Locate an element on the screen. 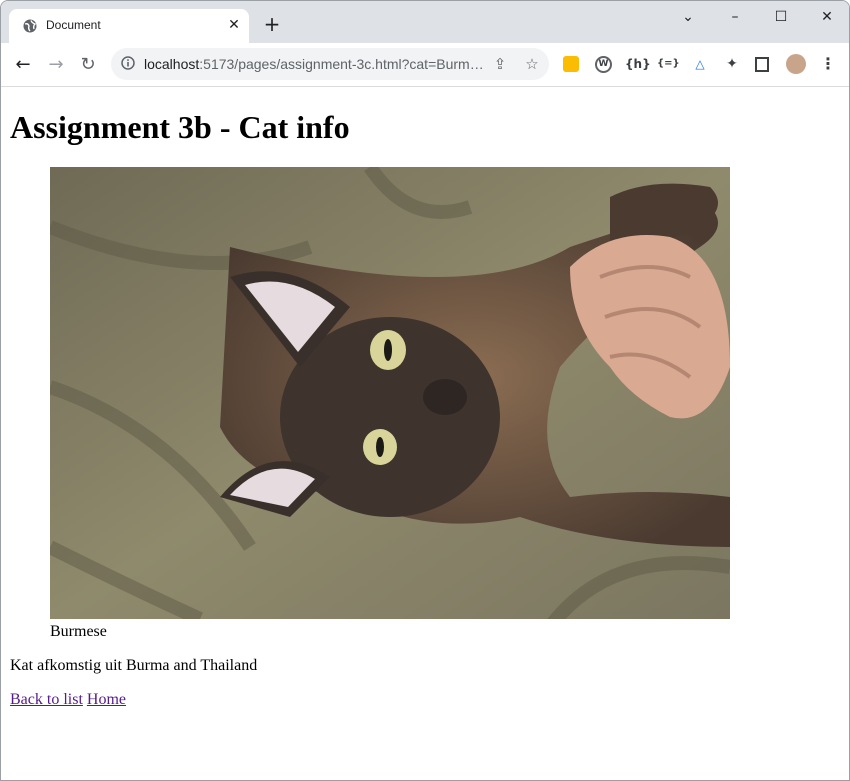 The image size is (850, 781). tab-title: Document is located at coordinates (73, 25).